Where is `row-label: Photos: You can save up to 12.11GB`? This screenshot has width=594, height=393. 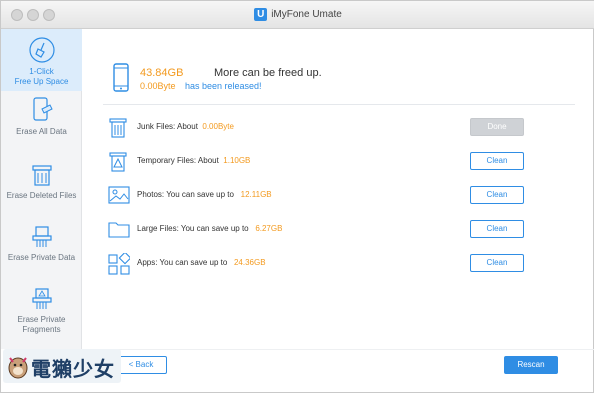 row-label: Photos: You can save up to 12.11GB is located at coordinates (204, 194).